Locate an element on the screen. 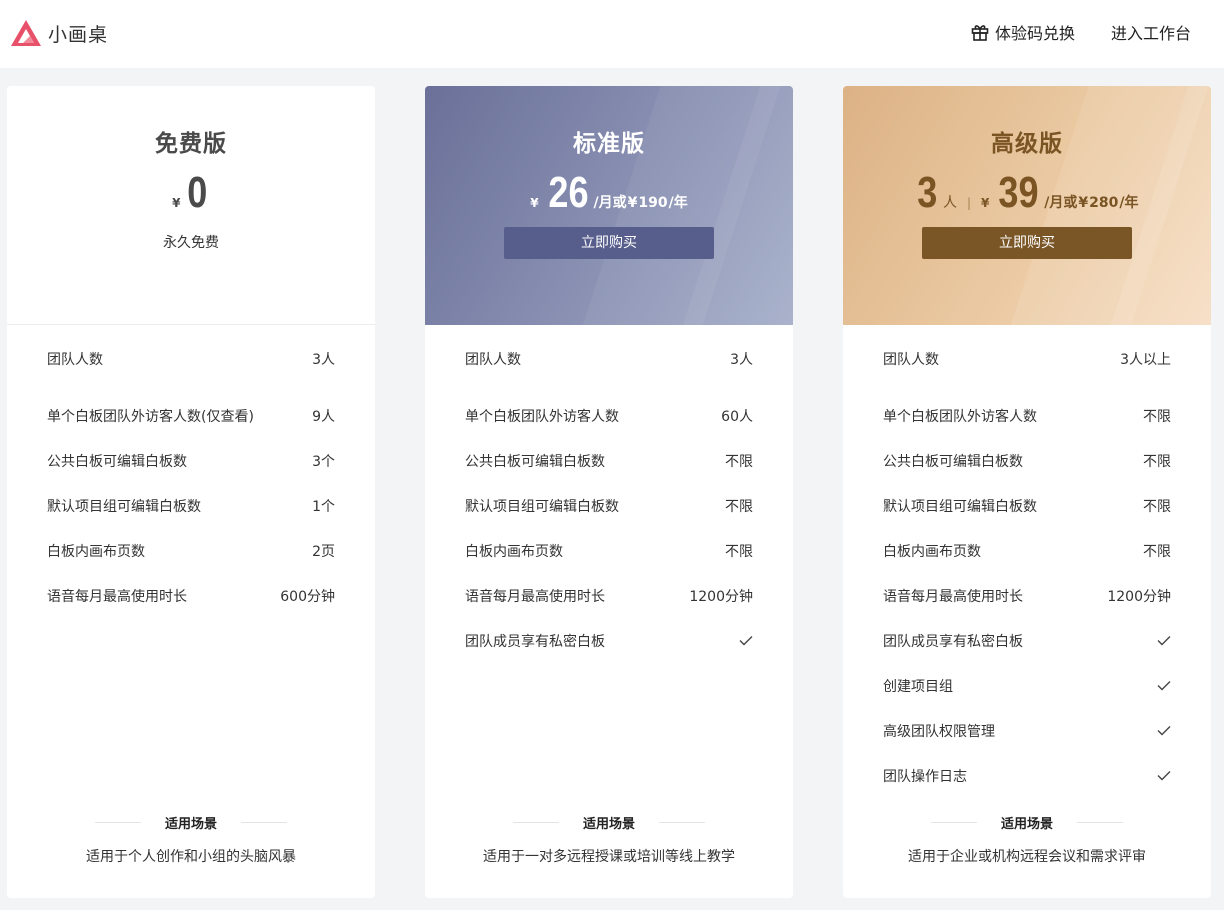 Image resolution: width=1224 pixels, height=910 pixels. price-value: 0 is located at coordinates (197, 192).